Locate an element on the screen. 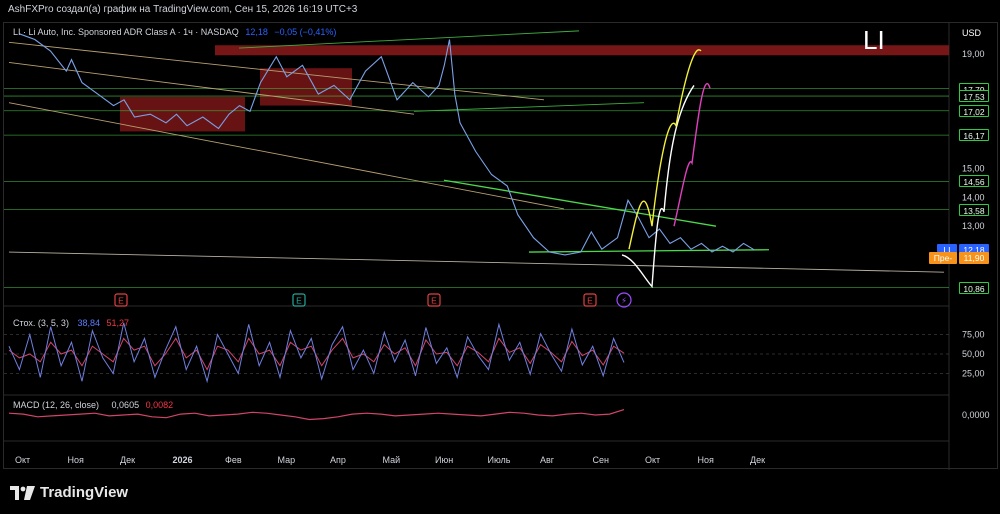 The height and width of the screenshot is (514, 1000). price-axis-tick: 15,00 is located at coordinates (973, 169).